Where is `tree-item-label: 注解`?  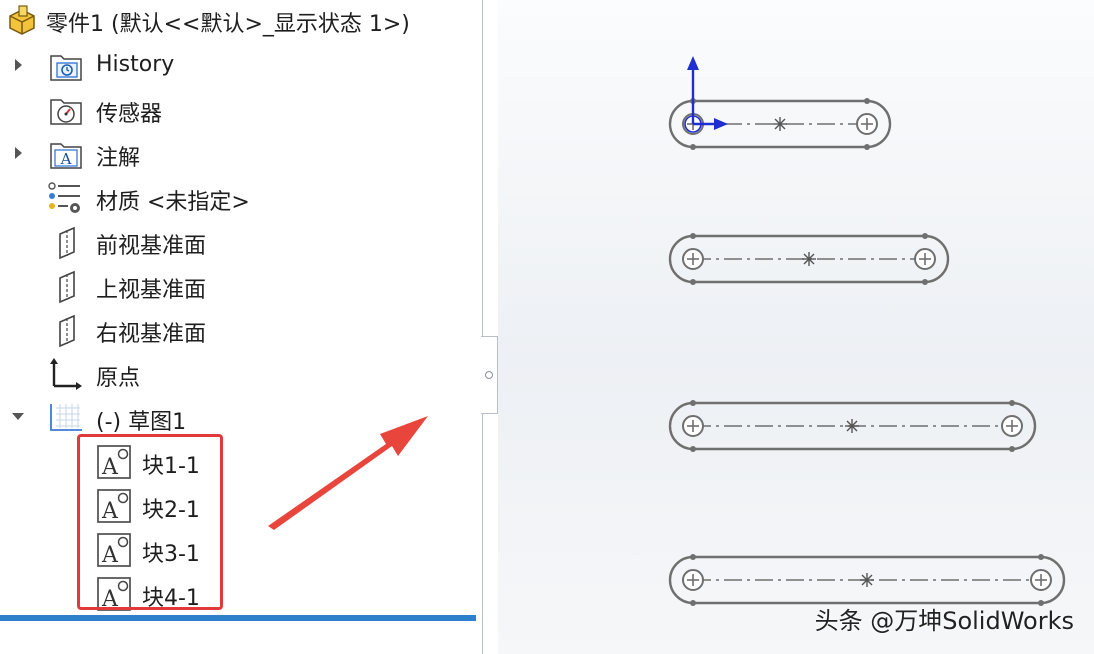
tree-item-label: 注解 is located at coordinates (118, 158).